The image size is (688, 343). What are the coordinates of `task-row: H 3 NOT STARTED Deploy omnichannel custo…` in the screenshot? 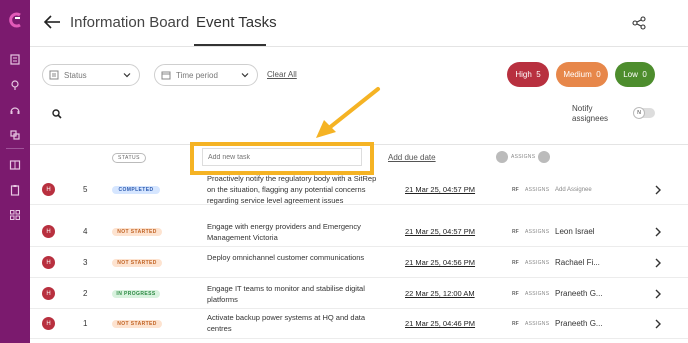 It's located at (359, 263).